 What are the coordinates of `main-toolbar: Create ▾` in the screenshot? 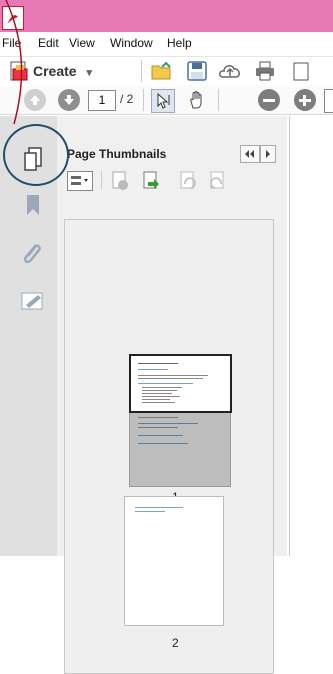 It's located at (166, 71).